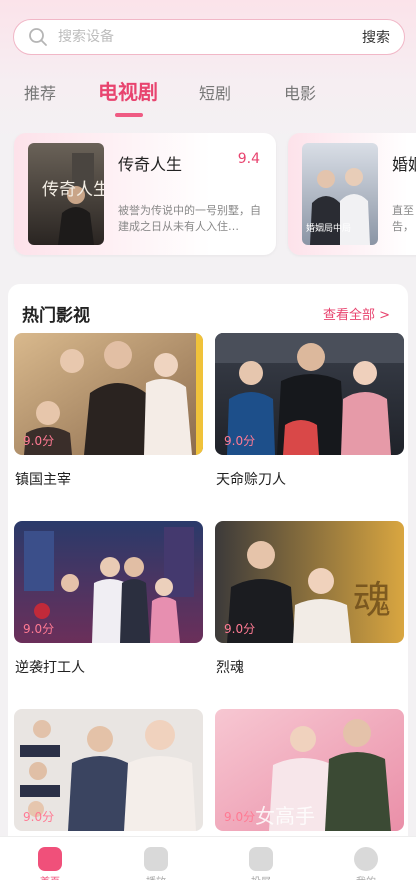  What do you see at coordinates (208, 858) in the screenshot?
I see `bottom-tab-bar: 首页 播放 投屏 我的` at bounding box center [208, 858].